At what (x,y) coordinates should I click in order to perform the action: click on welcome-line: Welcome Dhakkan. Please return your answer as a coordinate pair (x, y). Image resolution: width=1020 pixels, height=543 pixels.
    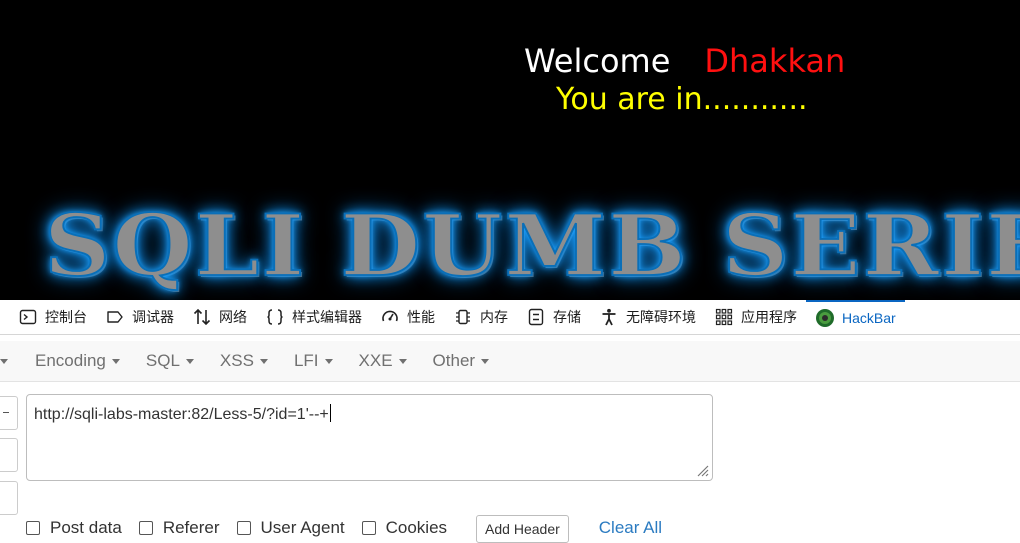
    Looking at the image, I should click on (684, 61).